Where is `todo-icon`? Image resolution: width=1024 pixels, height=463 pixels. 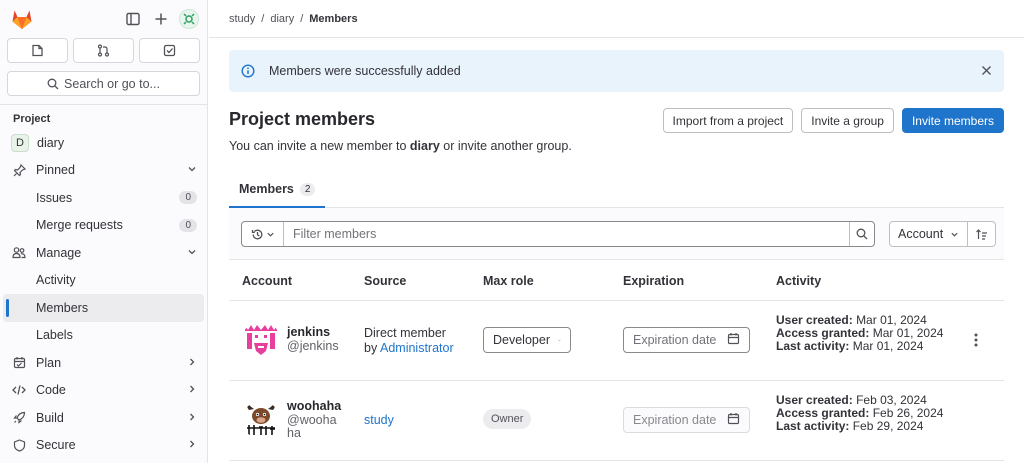
todo-icon is located at coordinates (169, 50).